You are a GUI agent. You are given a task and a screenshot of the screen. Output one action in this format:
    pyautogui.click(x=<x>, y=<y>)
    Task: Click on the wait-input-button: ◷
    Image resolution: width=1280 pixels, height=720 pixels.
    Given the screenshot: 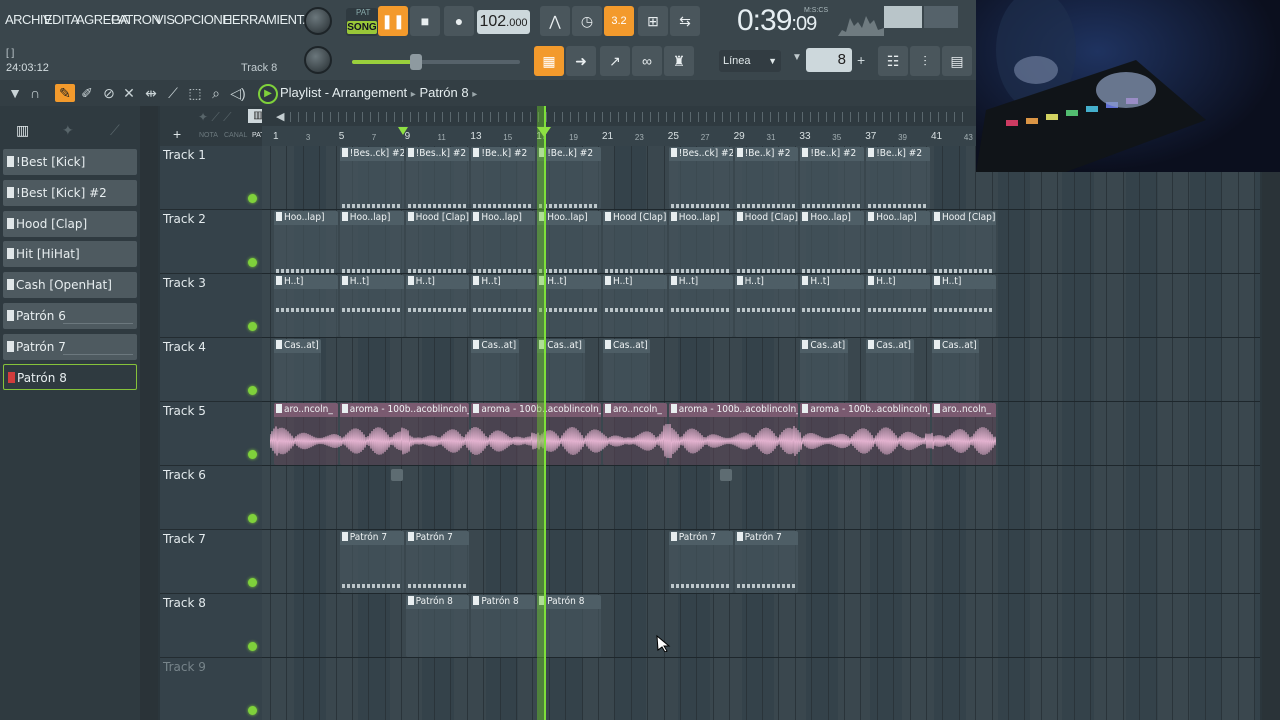 What is the action you would take?
    pyautogui.click(x=587, y=21)
    